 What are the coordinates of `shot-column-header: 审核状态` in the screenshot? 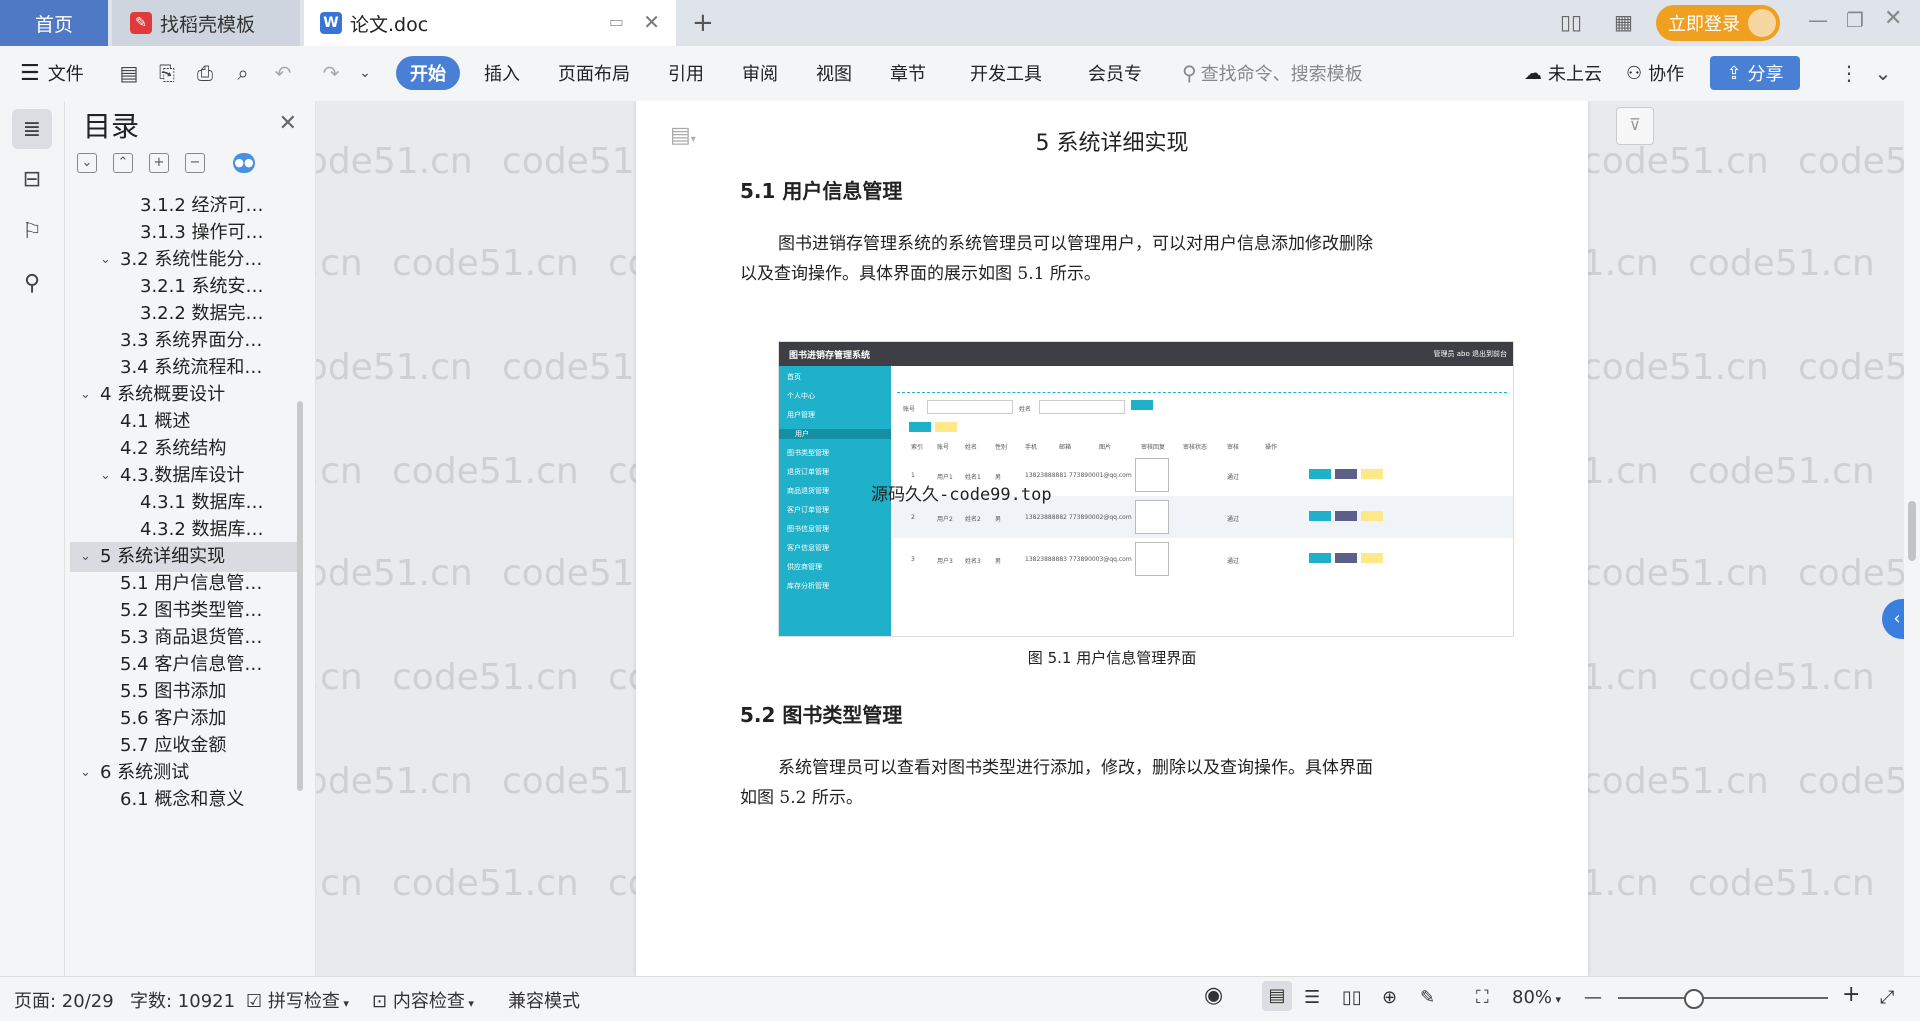 It's located at (1195, 447).